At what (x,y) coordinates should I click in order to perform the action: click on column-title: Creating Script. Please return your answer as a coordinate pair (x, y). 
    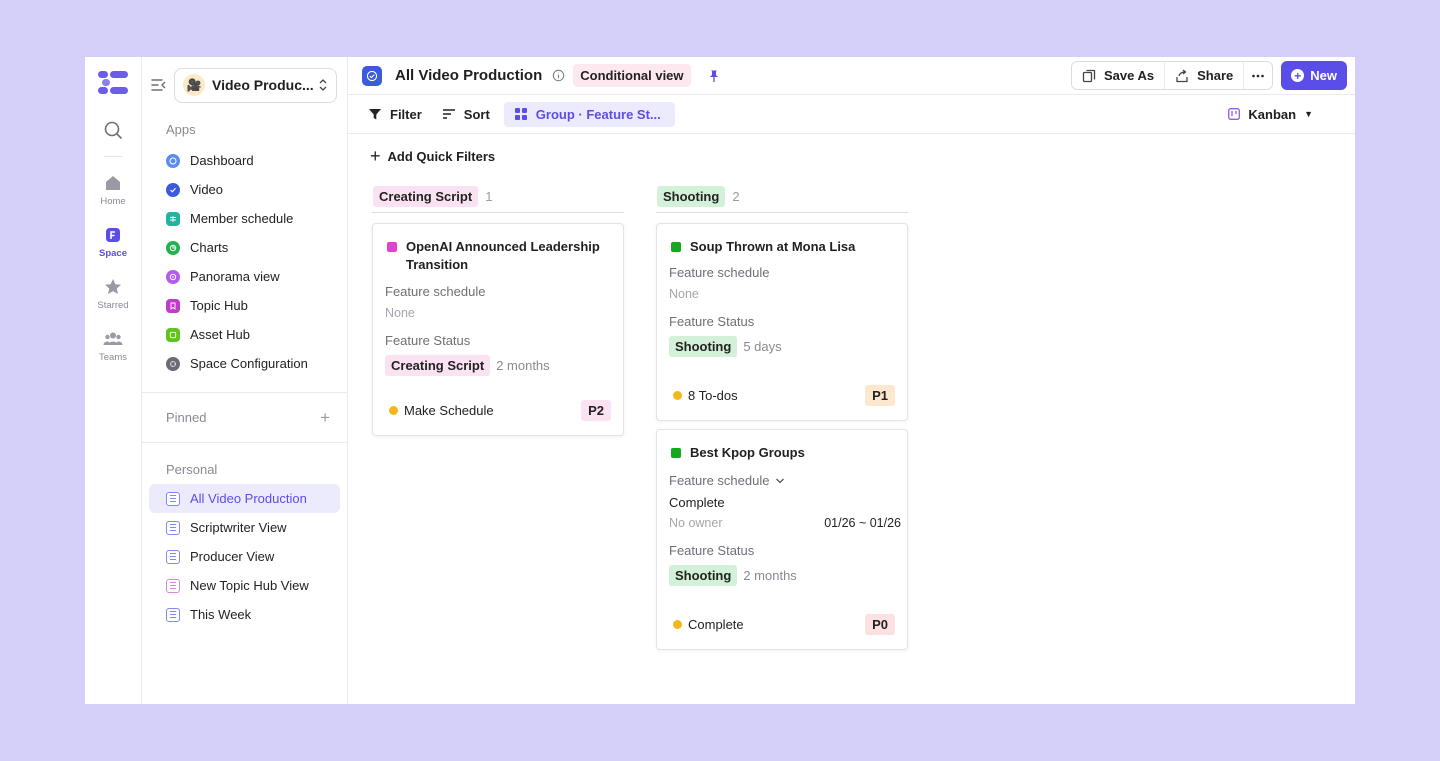
    Looking at the image, I should click on (426, 196).